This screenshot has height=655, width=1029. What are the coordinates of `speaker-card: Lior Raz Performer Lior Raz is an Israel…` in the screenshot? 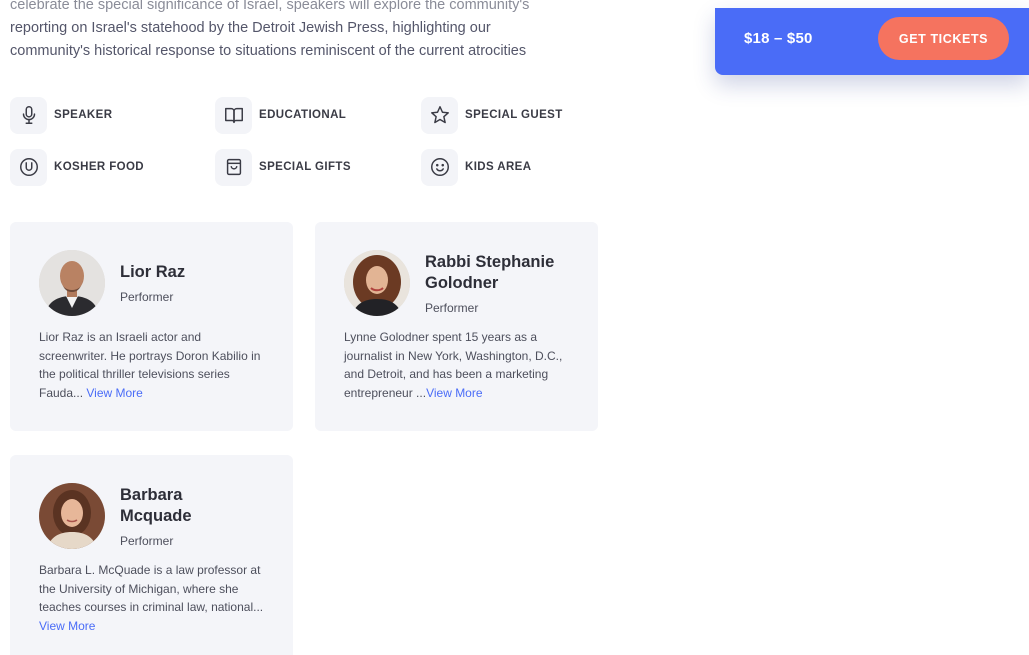 It's located at (151, 326).